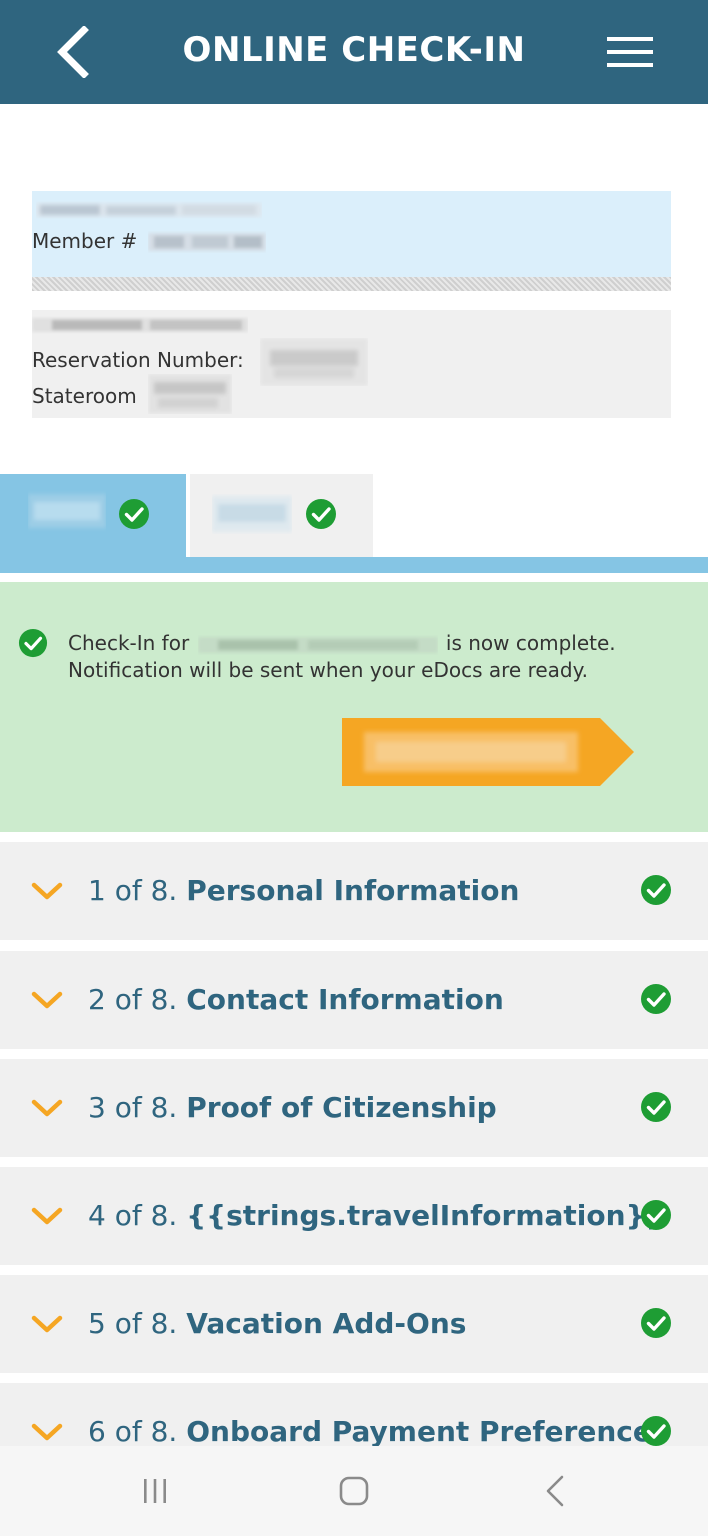 Image resolution: width=708 pixels, height=1536 pixels. I want to click on step-label: 4 of 8. {{strings.travelInformation}}, so click(376, 1215).